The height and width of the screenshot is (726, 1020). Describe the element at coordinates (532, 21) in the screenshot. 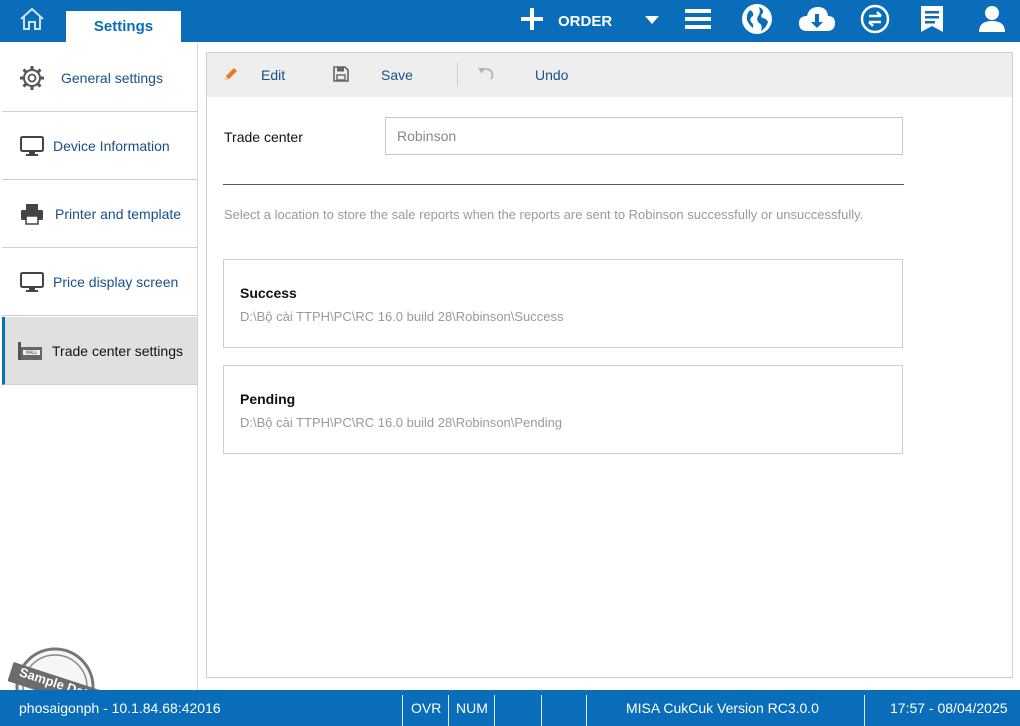

I see `plus-icon` at that location.